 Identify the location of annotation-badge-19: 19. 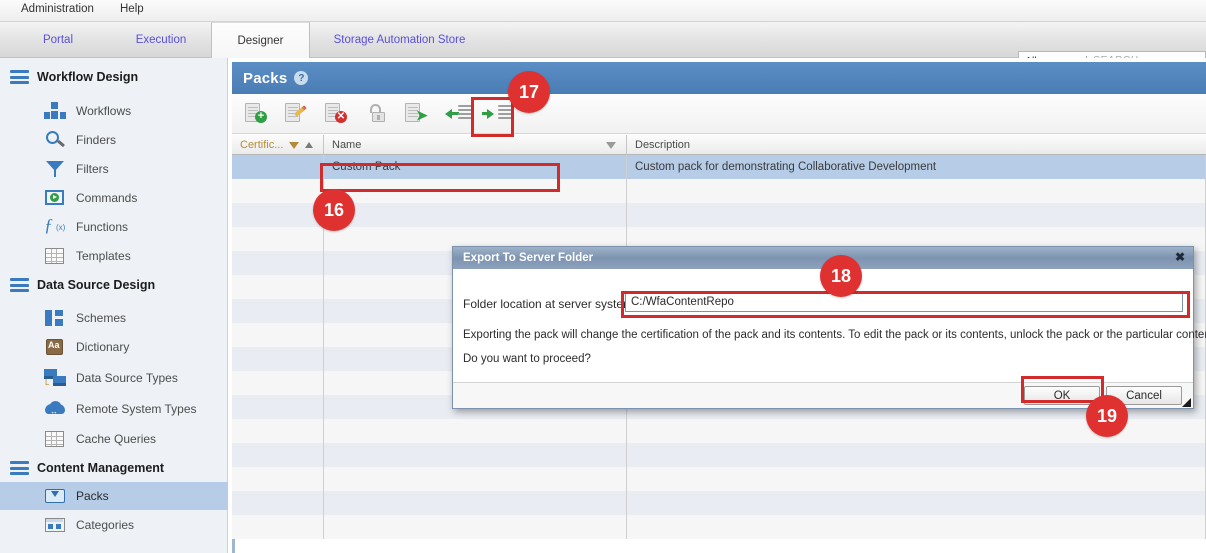
(1107, 416).